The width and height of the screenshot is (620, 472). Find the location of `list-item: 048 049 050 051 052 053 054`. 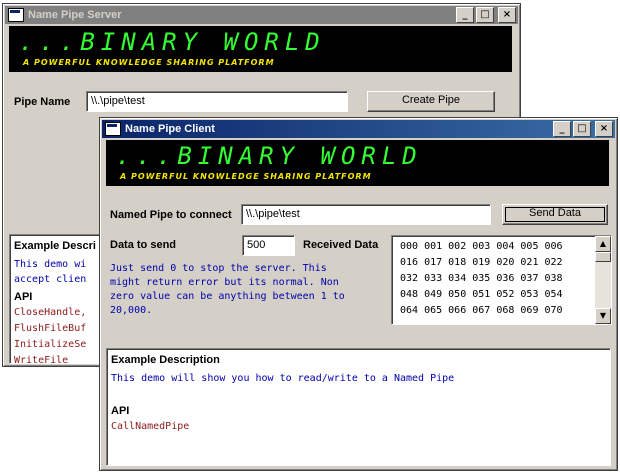

list-item: 048 049 050 051 052 053 054 is located at coordinates (481, 294).